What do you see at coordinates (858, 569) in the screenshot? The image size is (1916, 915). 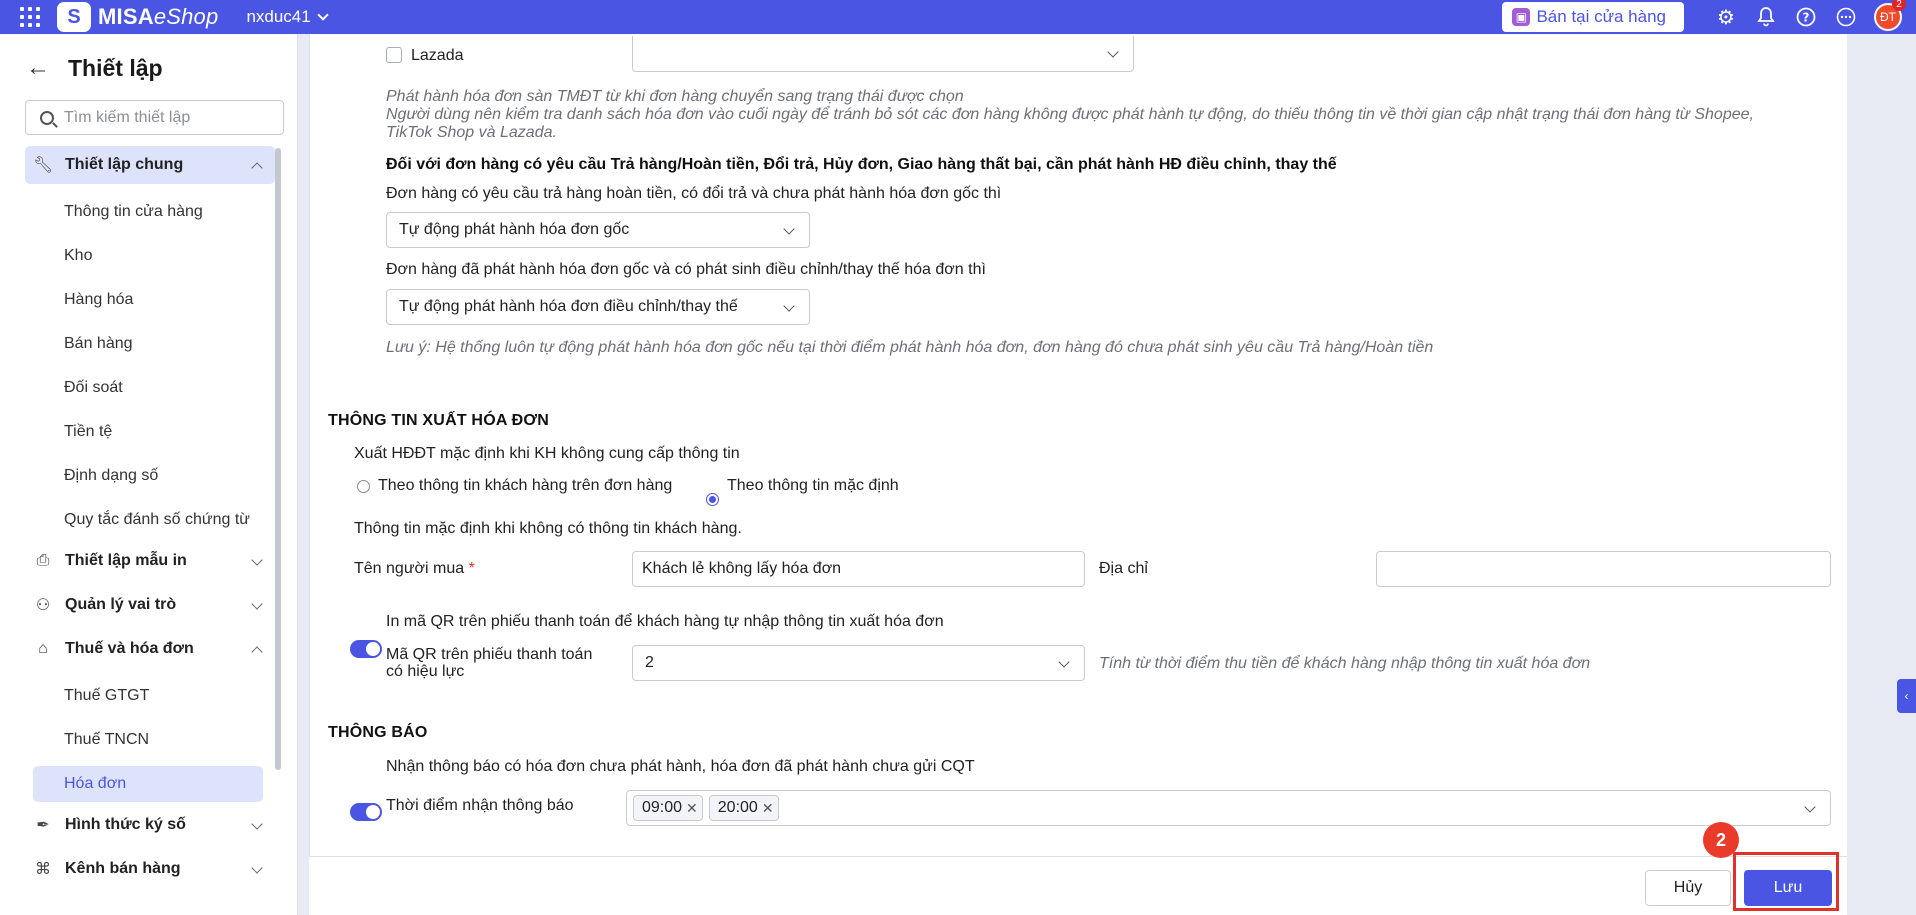 I see `buyer-name-input: Khách lẻ không lấy hóa đơn` at bounding box center [858, 569].